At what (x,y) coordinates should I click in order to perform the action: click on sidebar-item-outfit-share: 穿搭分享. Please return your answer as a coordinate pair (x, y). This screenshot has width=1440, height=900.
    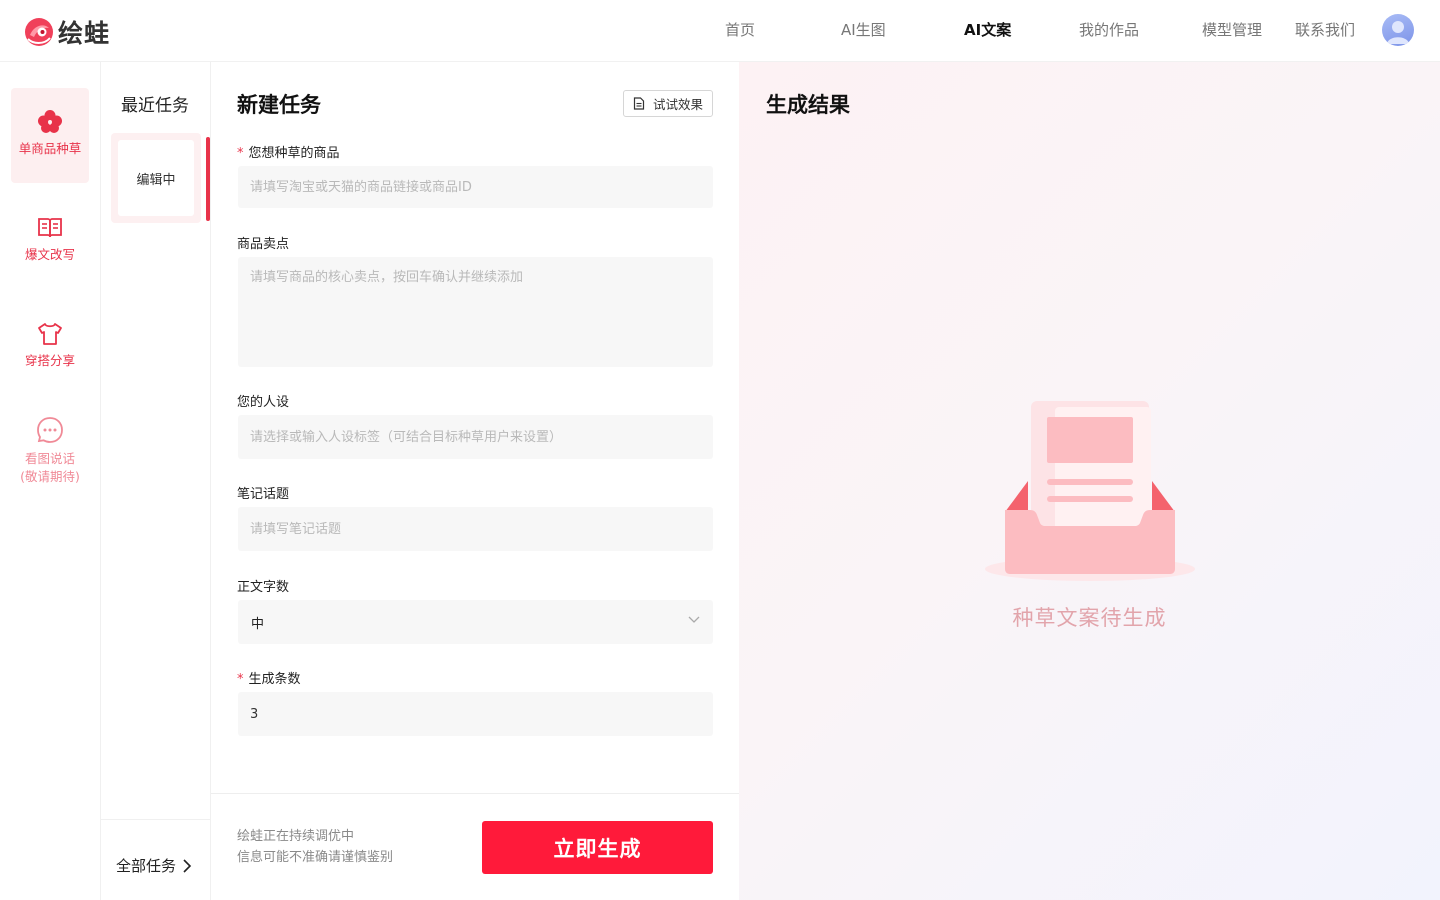
    Looking at the image, I should click on (50, 345).